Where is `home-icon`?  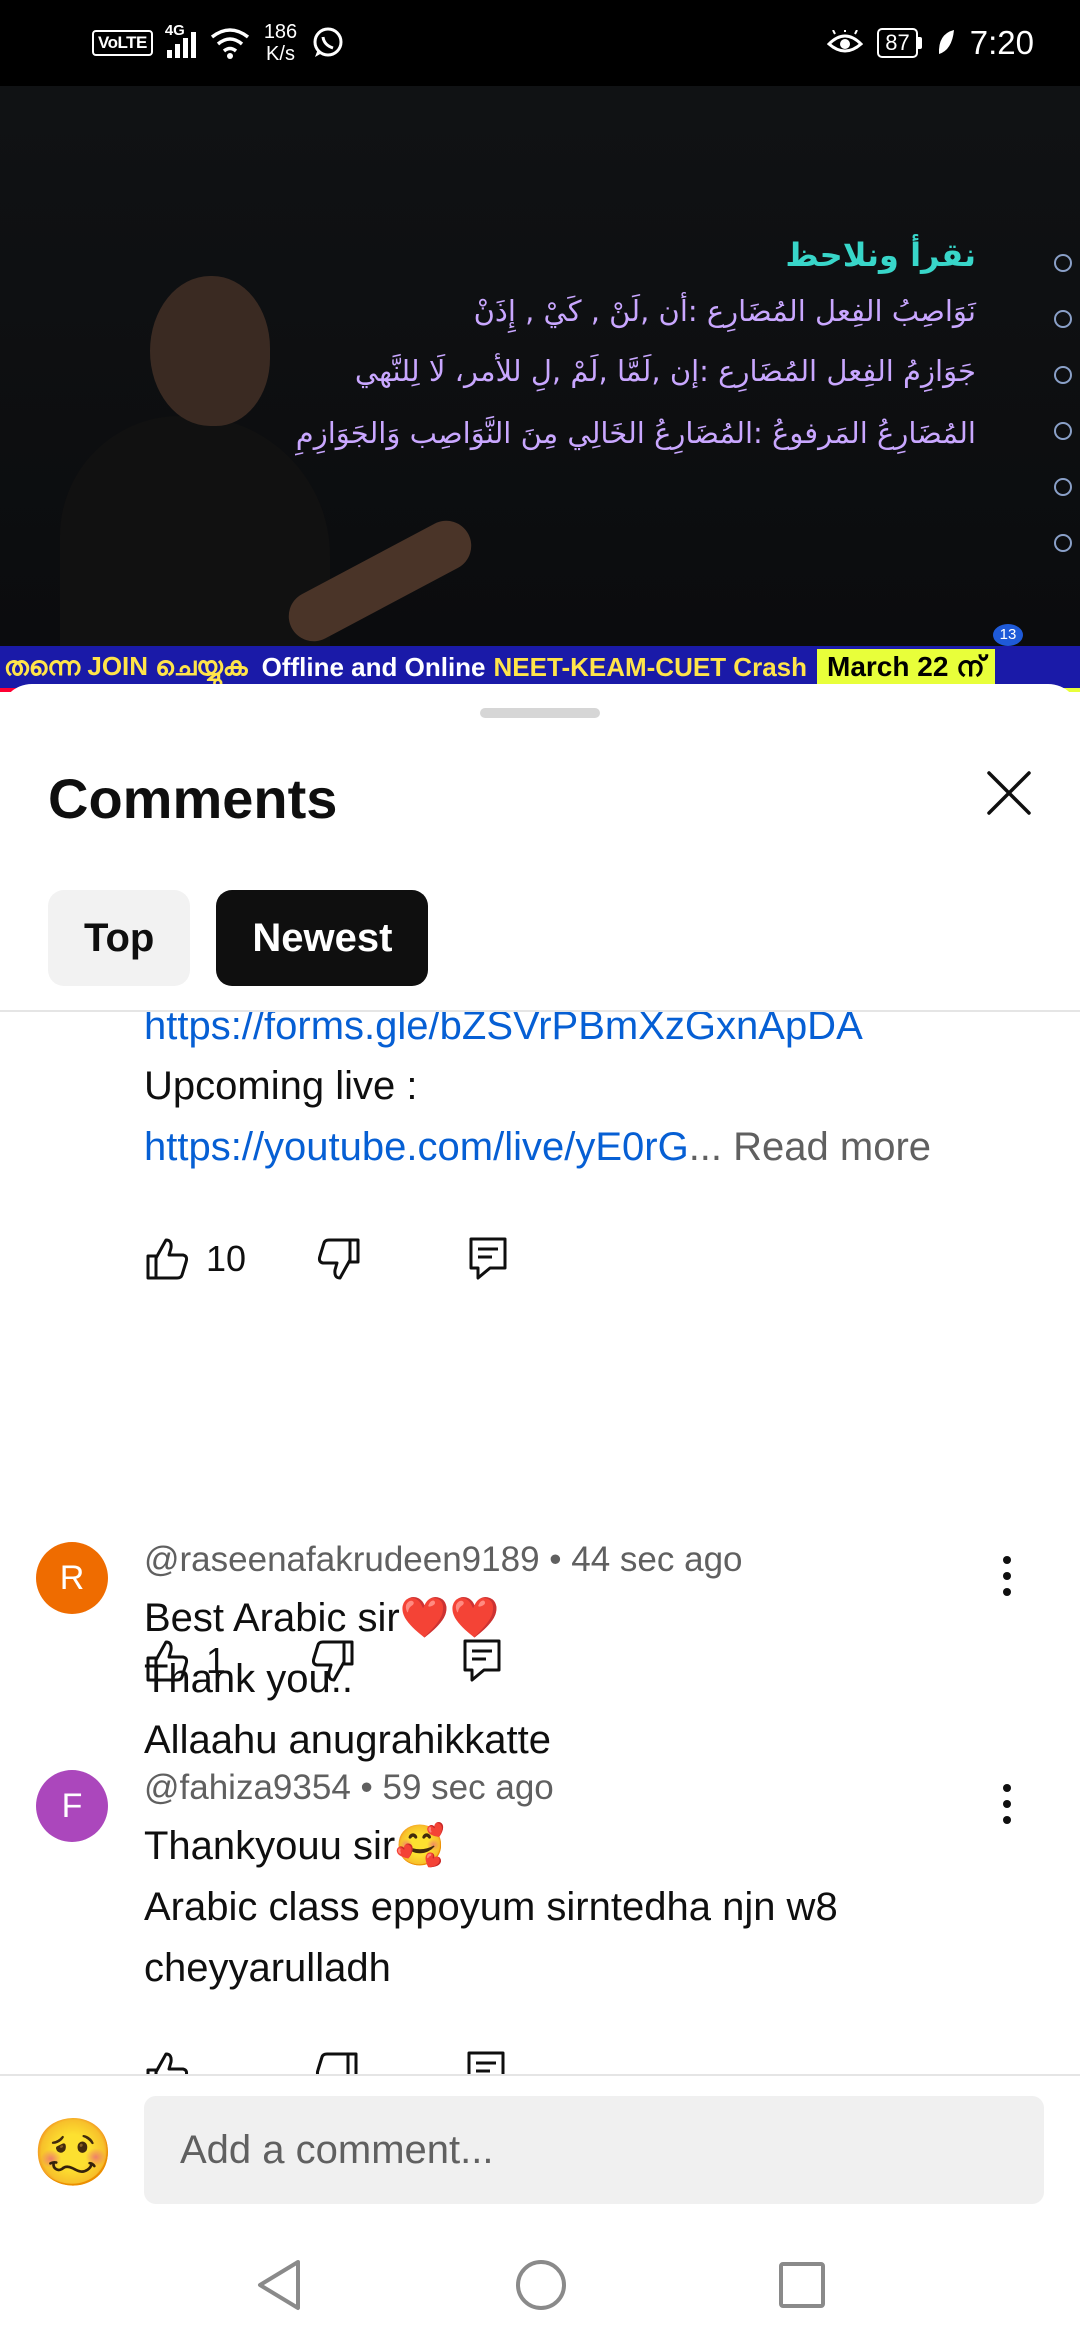
home-icon is located at coordinates (541, 2285).